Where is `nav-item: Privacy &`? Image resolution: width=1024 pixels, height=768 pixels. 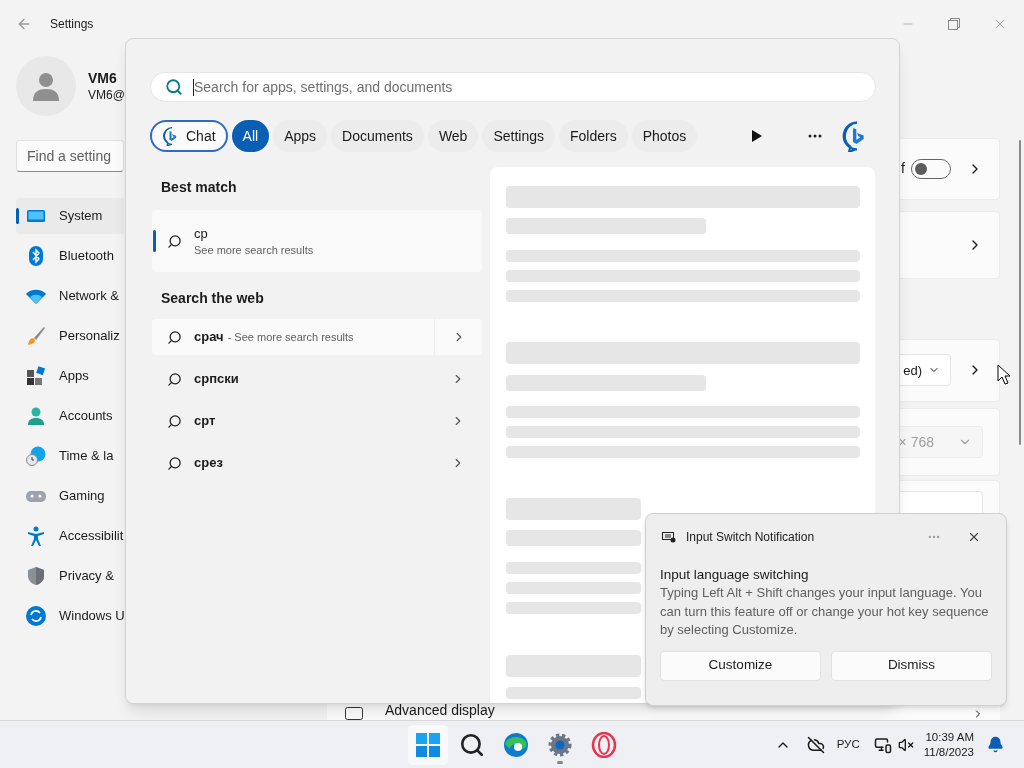 nav-item: Privacy & is located at coordinates (70, 576).